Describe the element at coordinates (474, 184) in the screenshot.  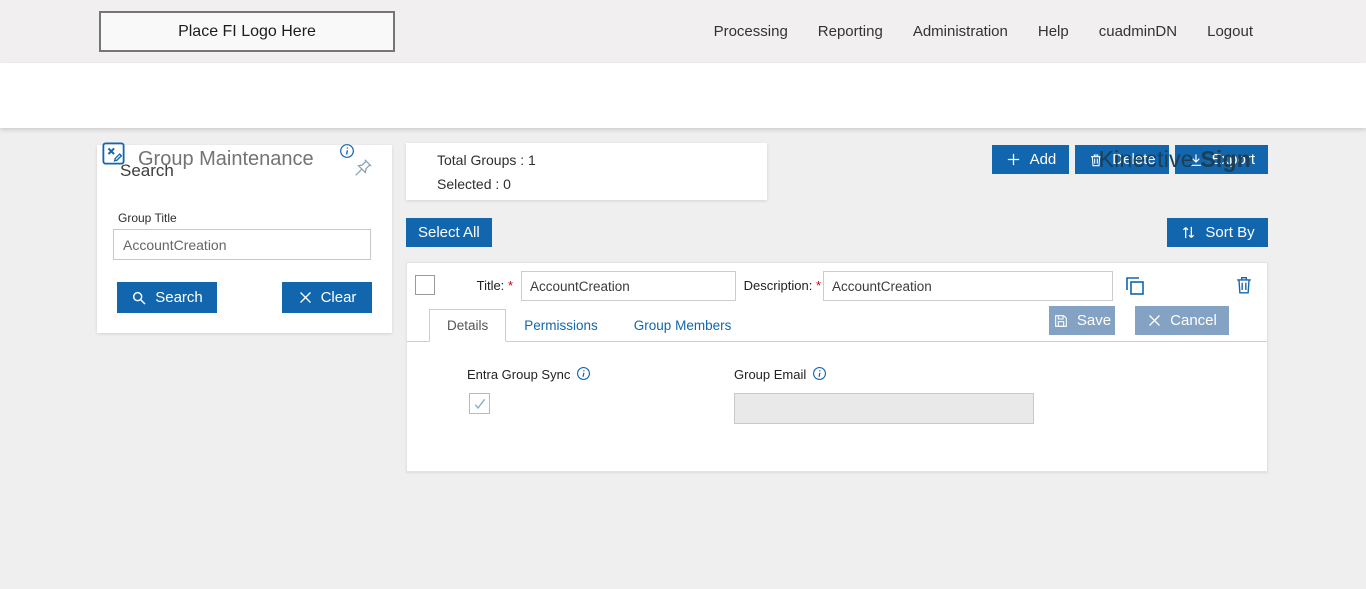
I see `selected-count-text: Selected : 0` at that location.